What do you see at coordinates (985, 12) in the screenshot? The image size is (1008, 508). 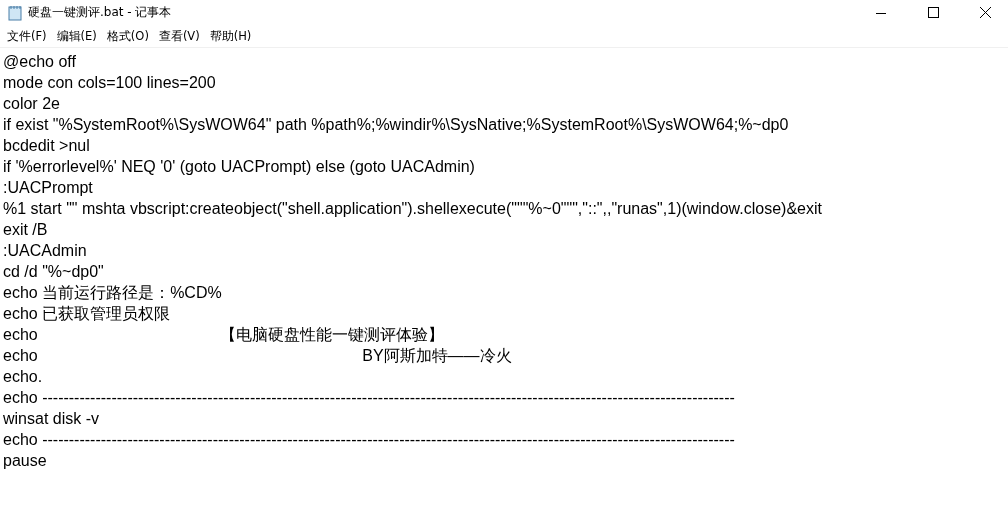 I see `close-icon` at bounding box center [985, 12].